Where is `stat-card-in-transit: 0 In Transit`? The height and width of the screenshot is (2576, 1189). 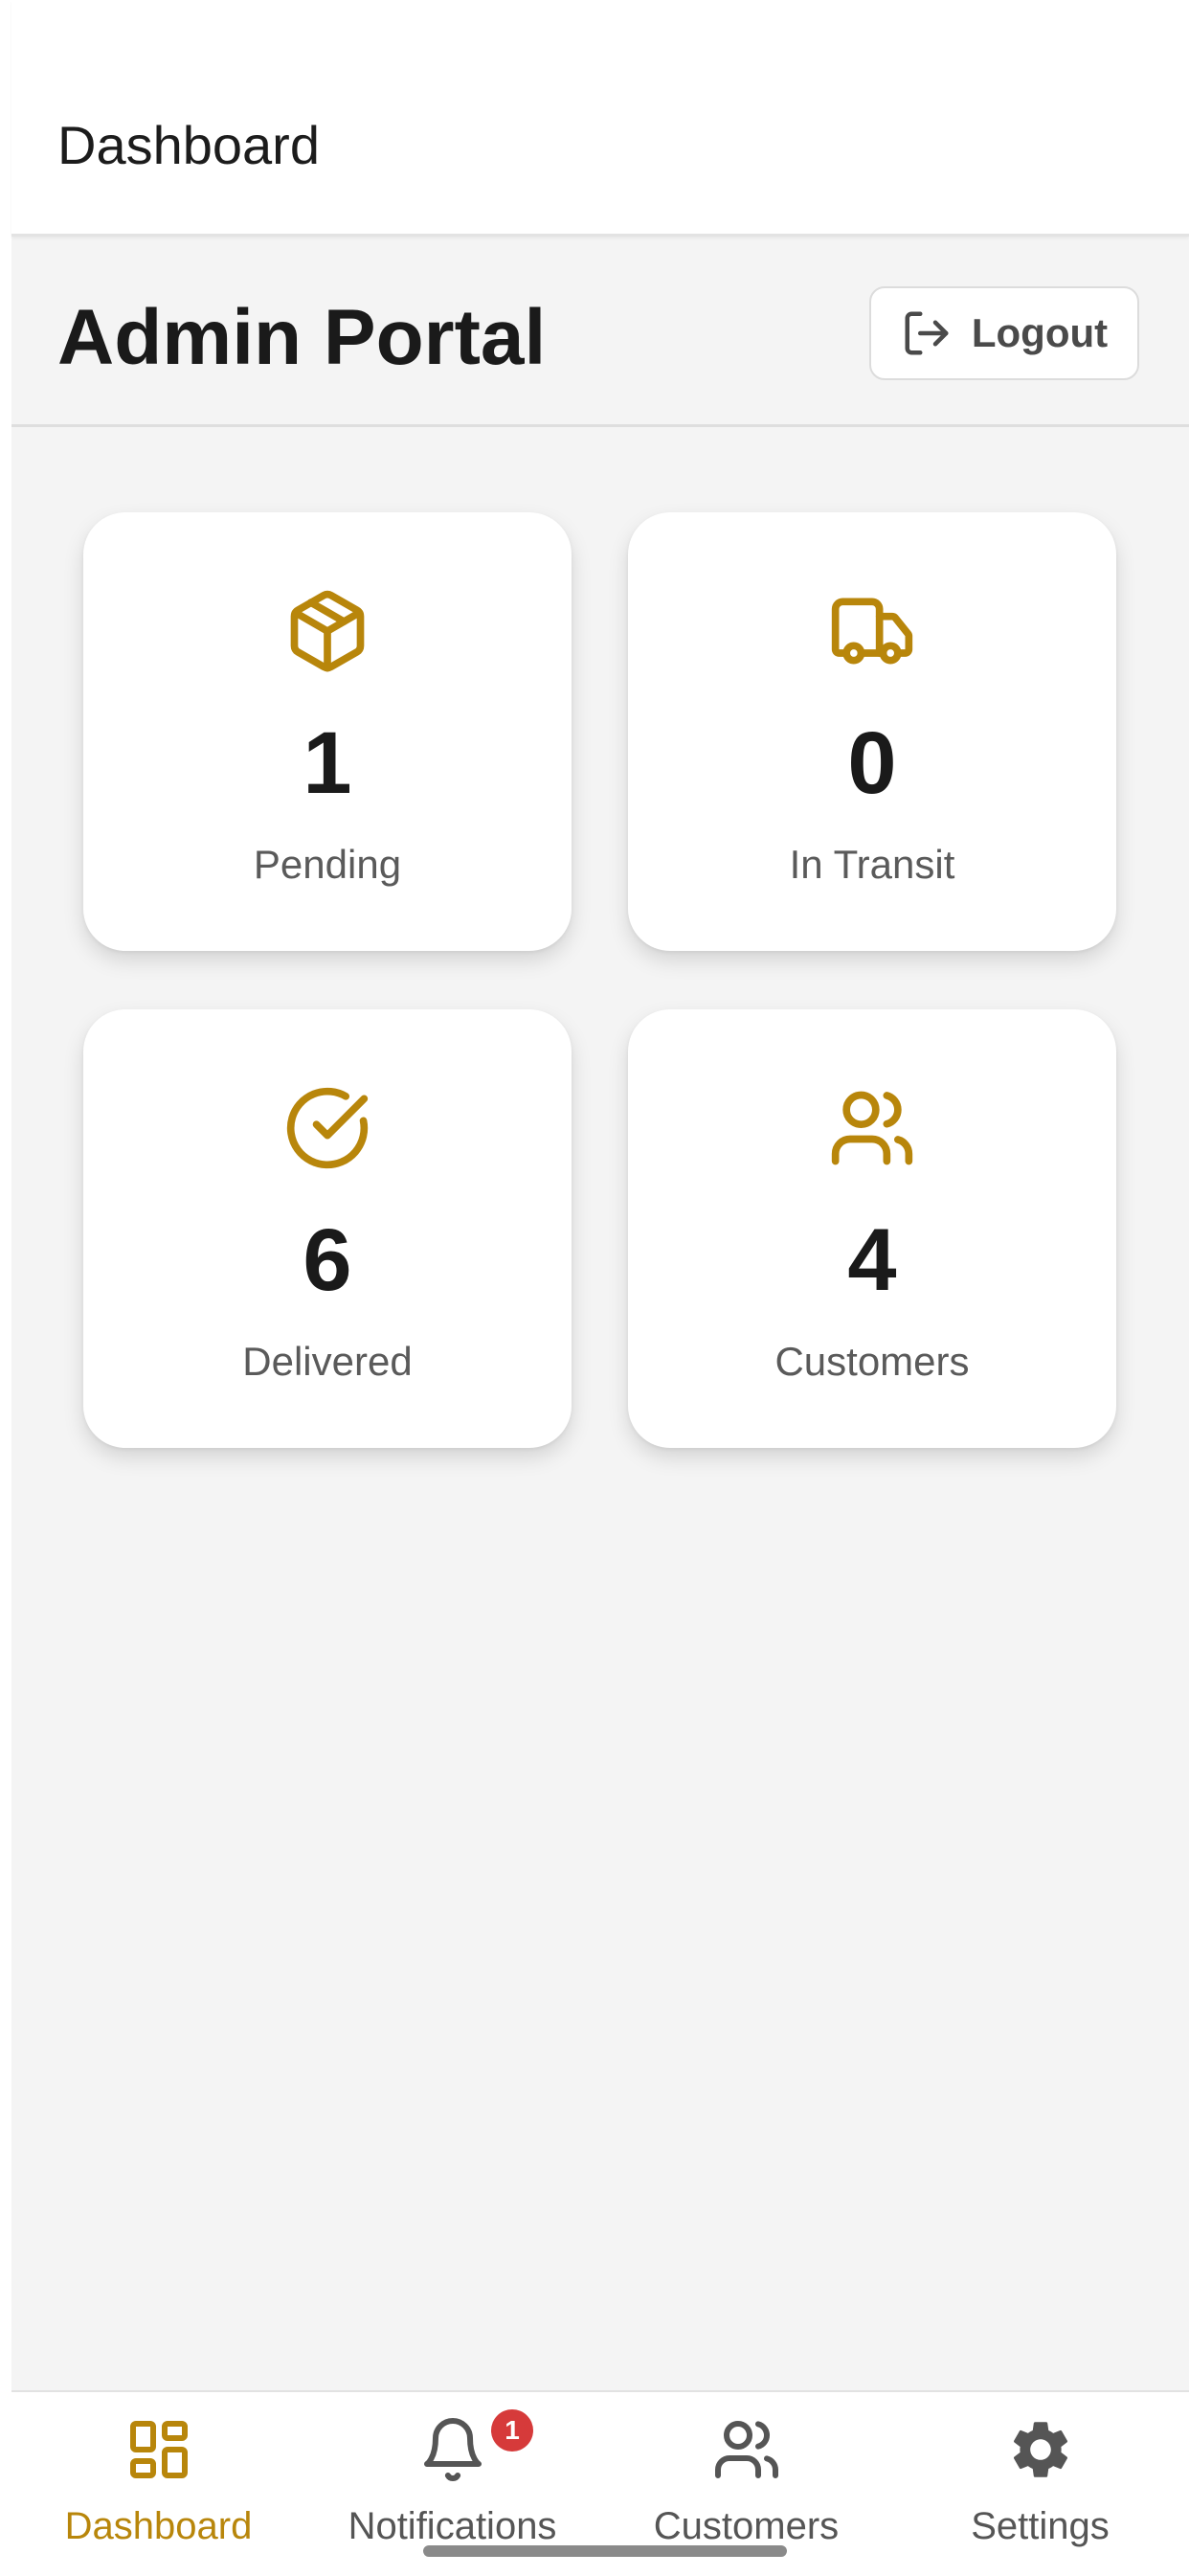 stat-card-in-transit: 0 In Transit is located at coordinates (872, 731).